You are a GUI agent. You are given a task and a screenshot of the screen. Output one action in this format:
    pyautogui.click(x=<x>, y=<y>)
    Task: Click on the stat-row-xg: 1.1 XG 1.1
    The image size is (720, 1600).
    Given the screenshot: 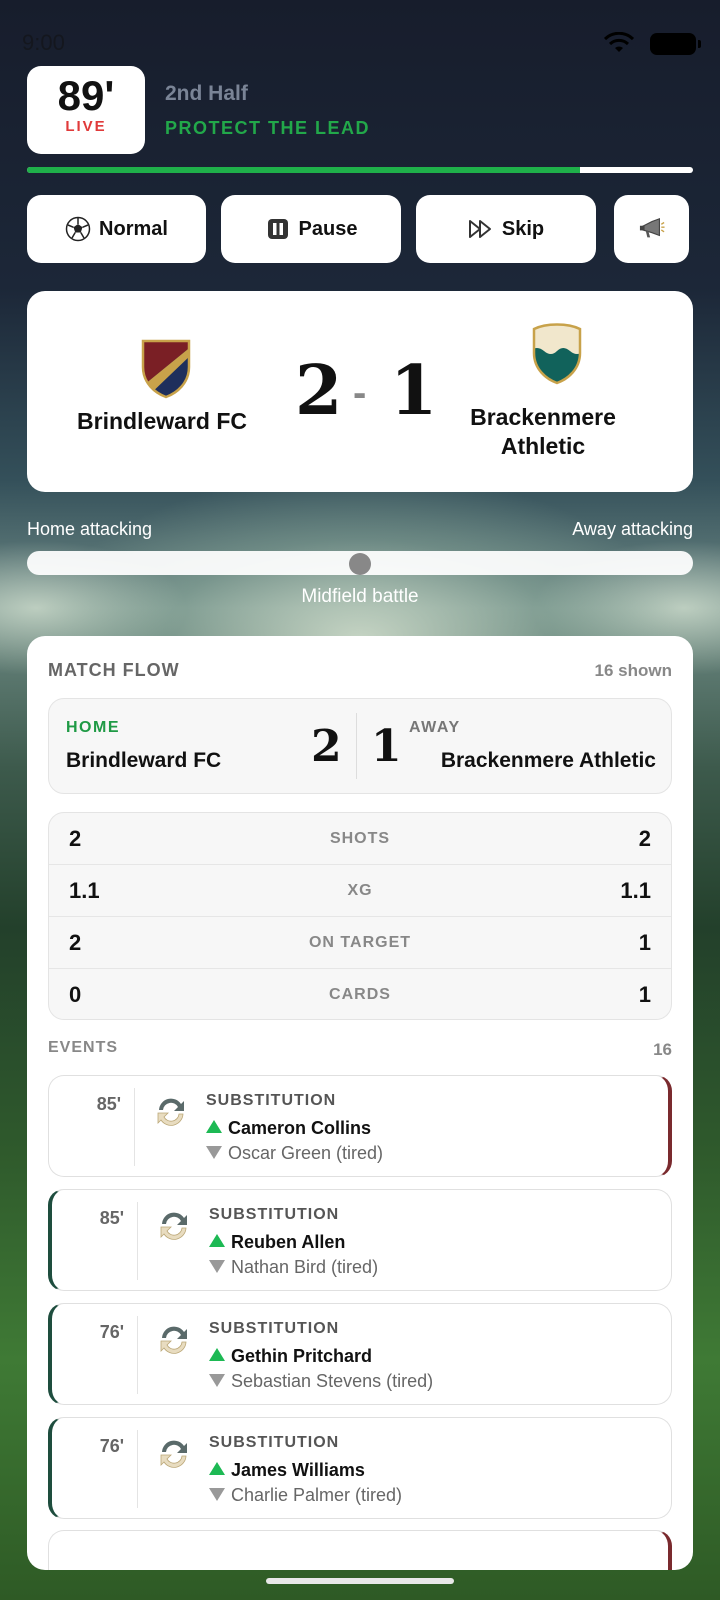 What is the action you would take?
    pyautogui.click(x=360, y=891)
    